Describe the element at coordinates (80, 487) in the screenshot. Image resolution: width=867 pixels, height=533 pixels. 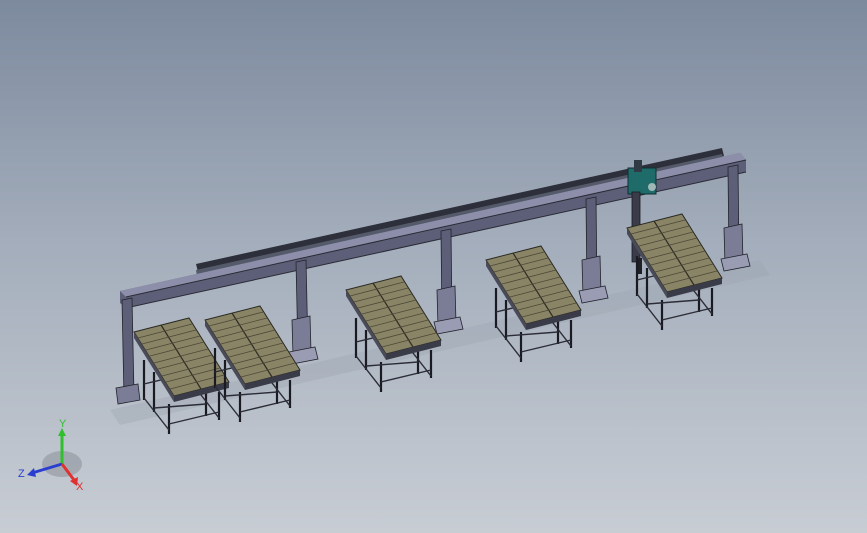
I see `x-axis-label: X` at that location.